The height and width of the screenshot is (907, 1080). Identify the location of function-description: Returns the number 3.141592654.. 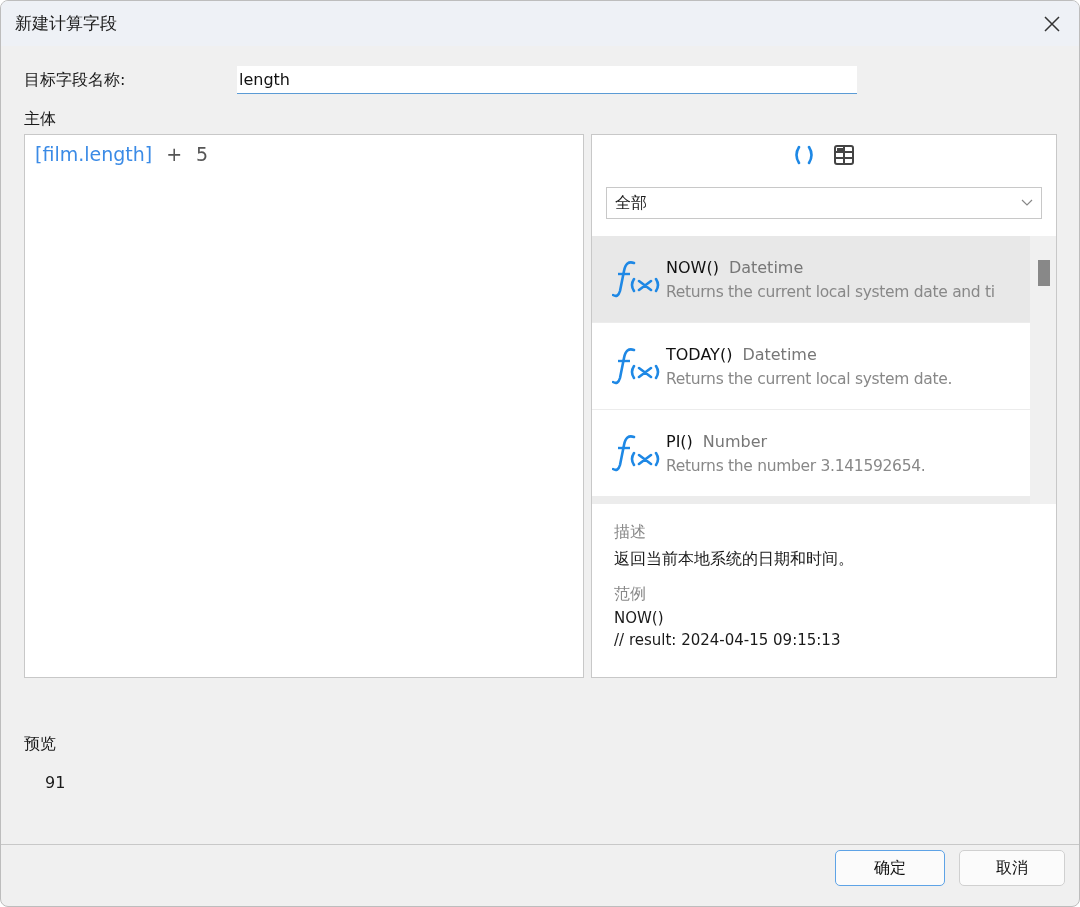
(796, 465).